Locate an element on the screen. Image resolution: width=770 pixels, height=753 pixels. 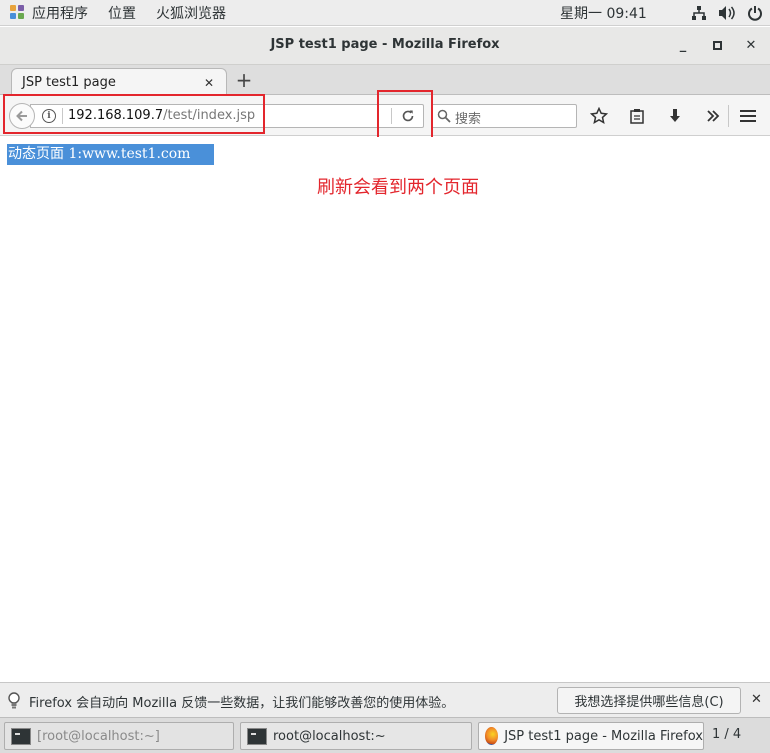
applications-icon is located at coordinates (18, 12).